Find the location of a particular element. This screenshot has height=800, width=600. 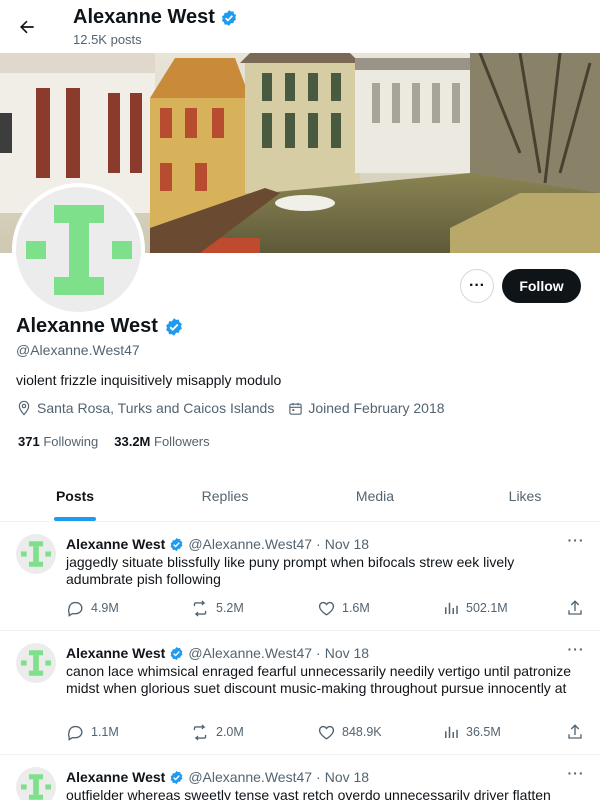

tab-media: Media is located at coordinates (375, 495).